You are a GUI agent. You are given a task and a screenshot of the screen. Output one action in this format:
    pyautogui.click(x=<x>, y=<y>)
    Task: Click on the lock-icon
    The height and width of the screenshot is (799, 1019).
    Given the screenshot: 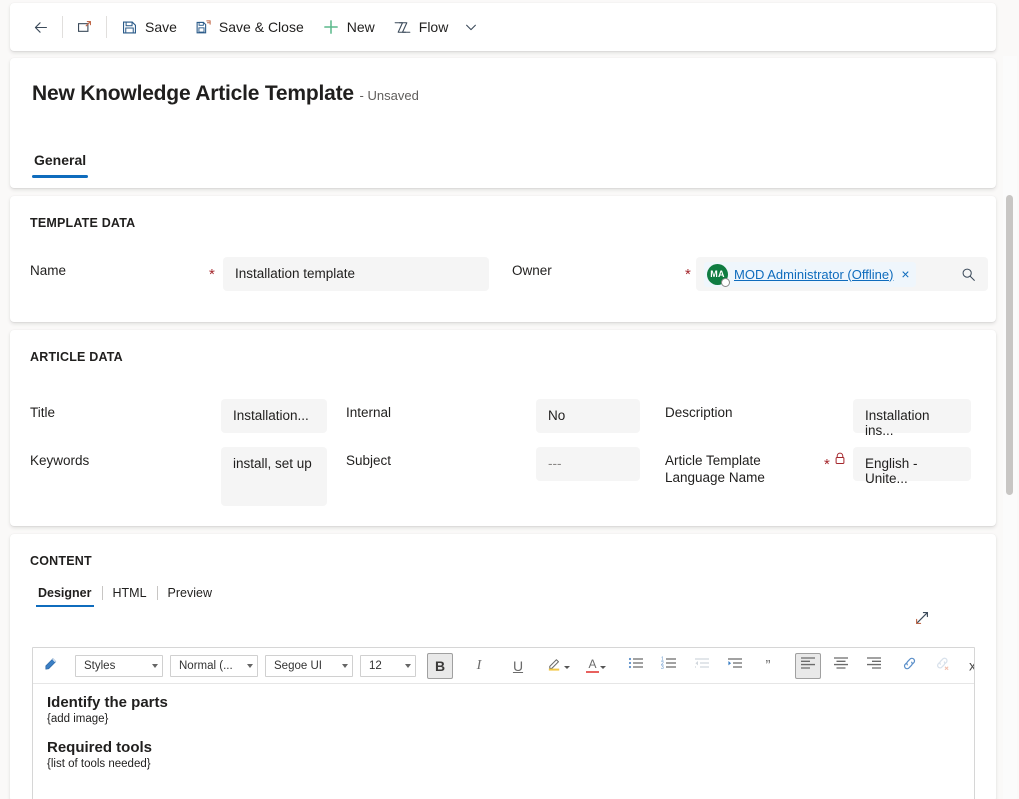 What is the action you would take?
    pyautogui.click(x=840, y=461)
    